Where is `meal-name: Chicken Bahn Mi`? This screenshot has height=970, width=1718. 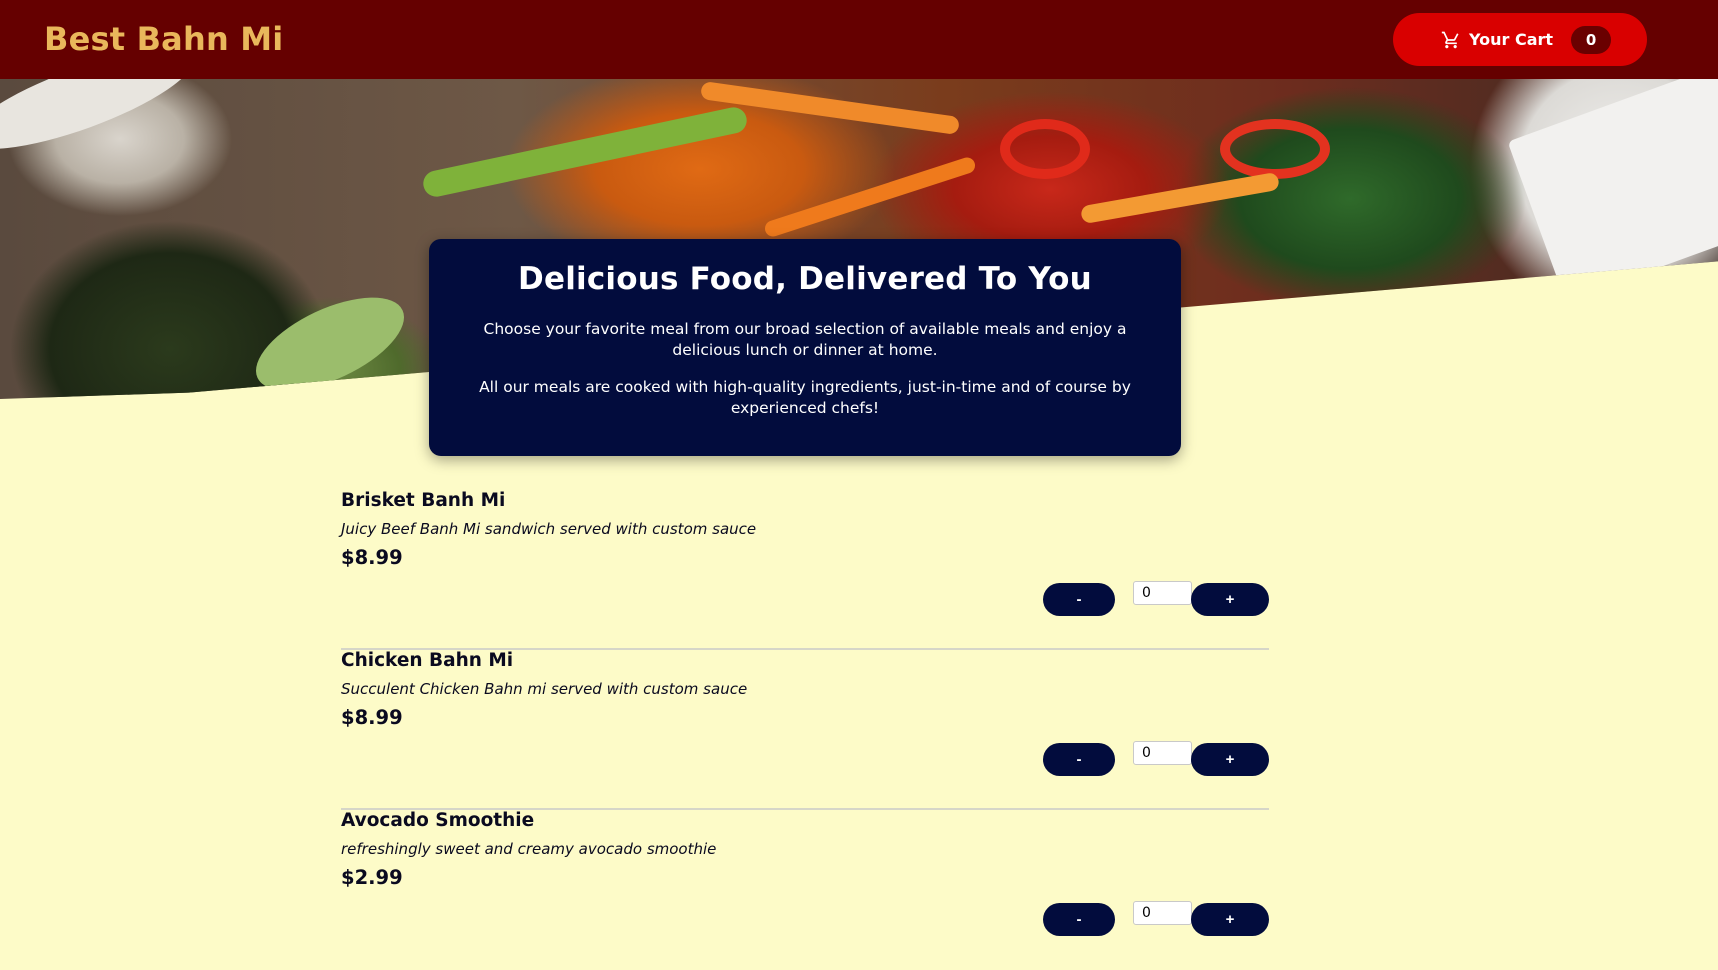 meal-name: Chicken Bahn Mi is located at coordinates (427, 660).